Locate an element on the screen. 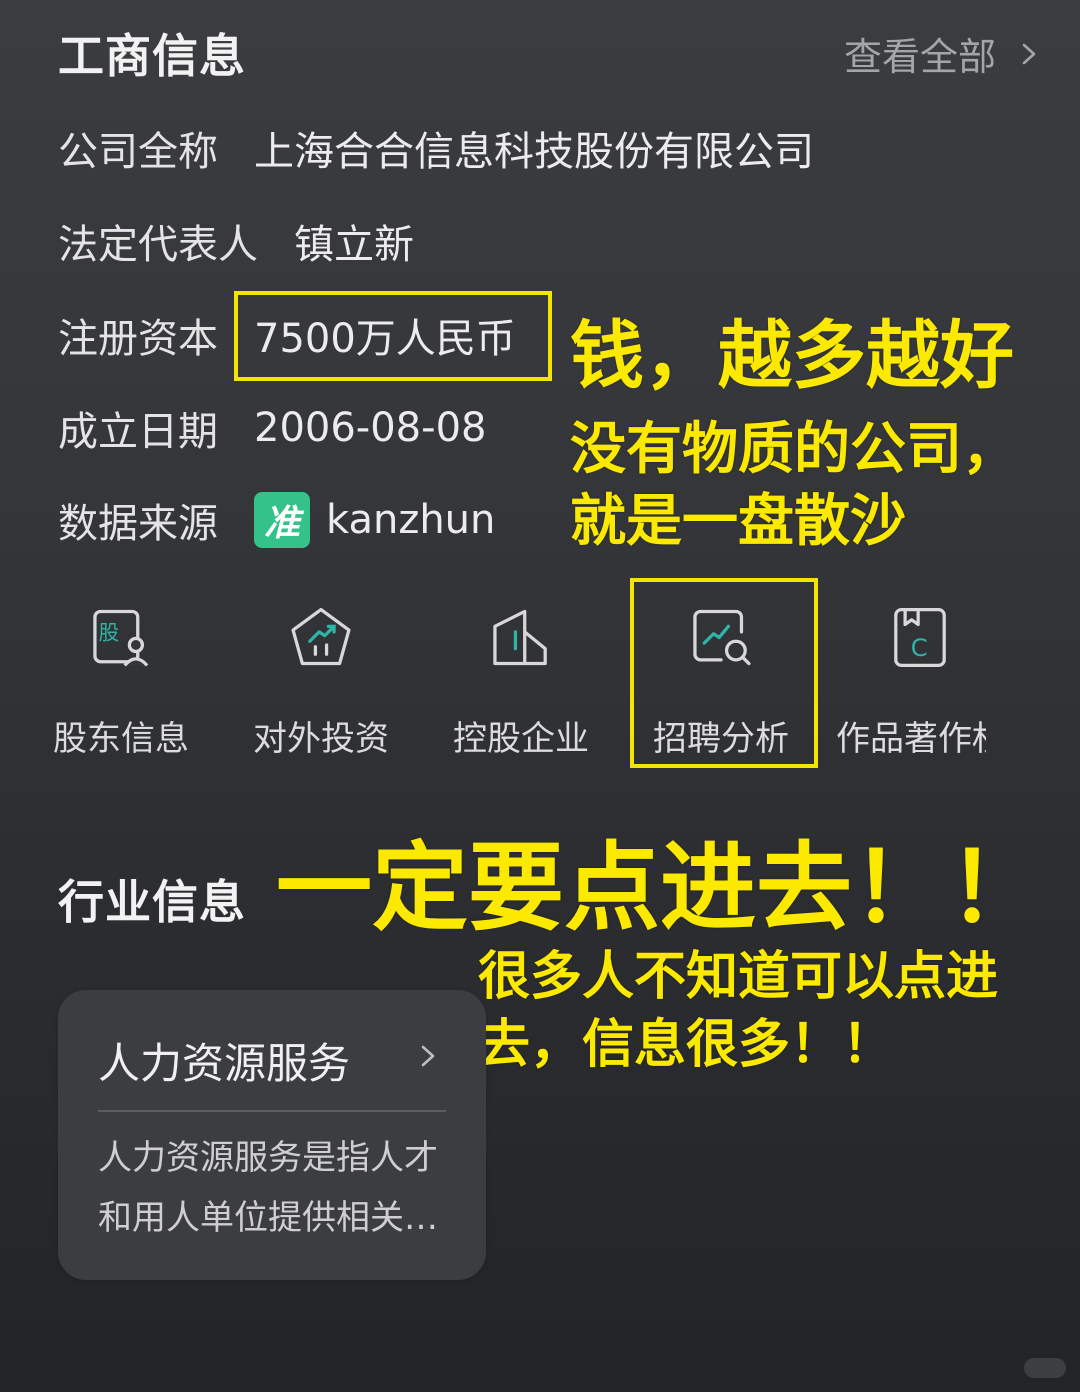 This screenshot has width=1080, height=1392. annotation-money: 钱，越多越好 is located at coordinates (792, 356).